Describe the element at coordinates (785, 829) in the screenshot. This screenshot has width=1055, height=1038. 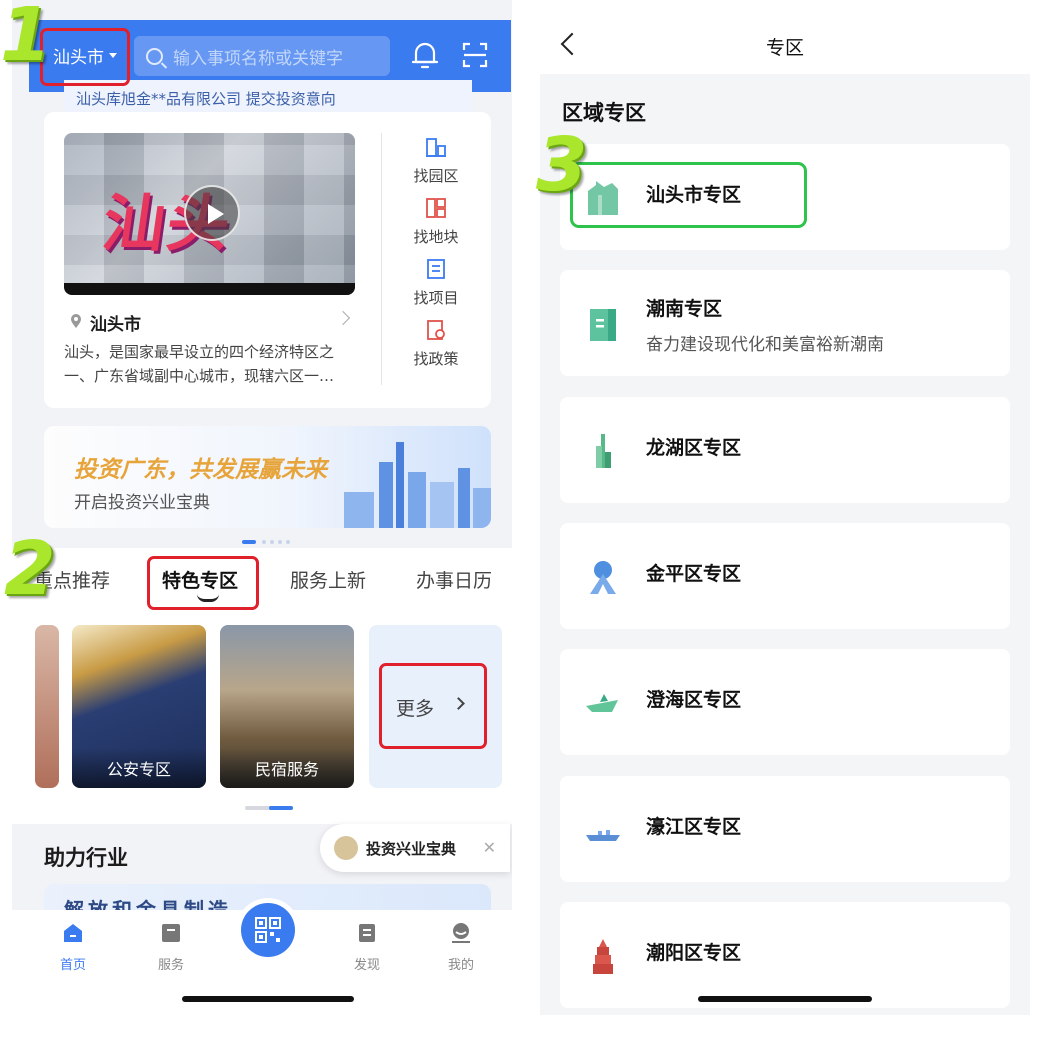
I see `zone-item-haojiang: 濠江区专区` at that location.